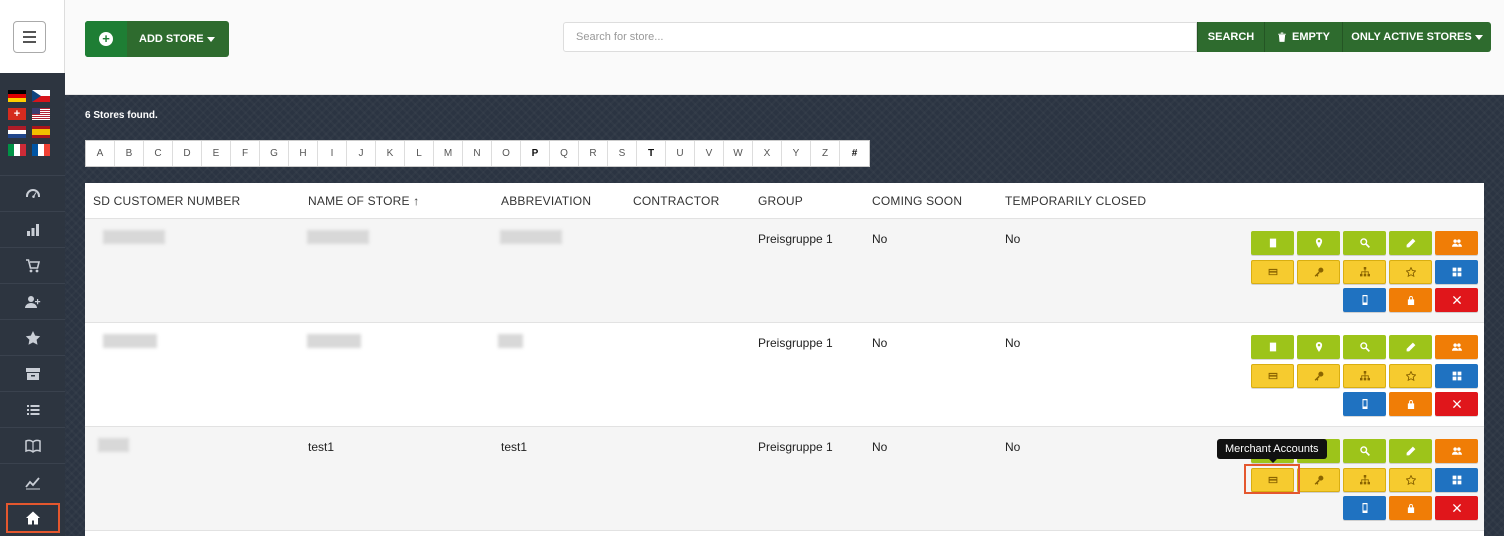 This screenshot has width=1504, height=536. Describe the element at coordinates (17, 132) in the screenshot. I see `flag-nl-icon` at that location.